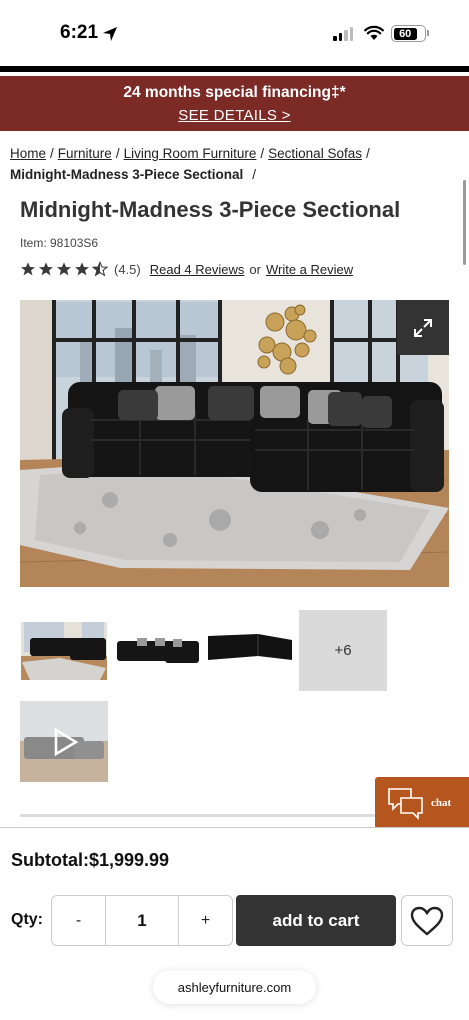 Image resolution: width=469 pixels, height=1020 pixels. What do you see at coordinates (405, 33) in the screenshot?
I see `battery-level: 60` at bounding box center [405, 33].